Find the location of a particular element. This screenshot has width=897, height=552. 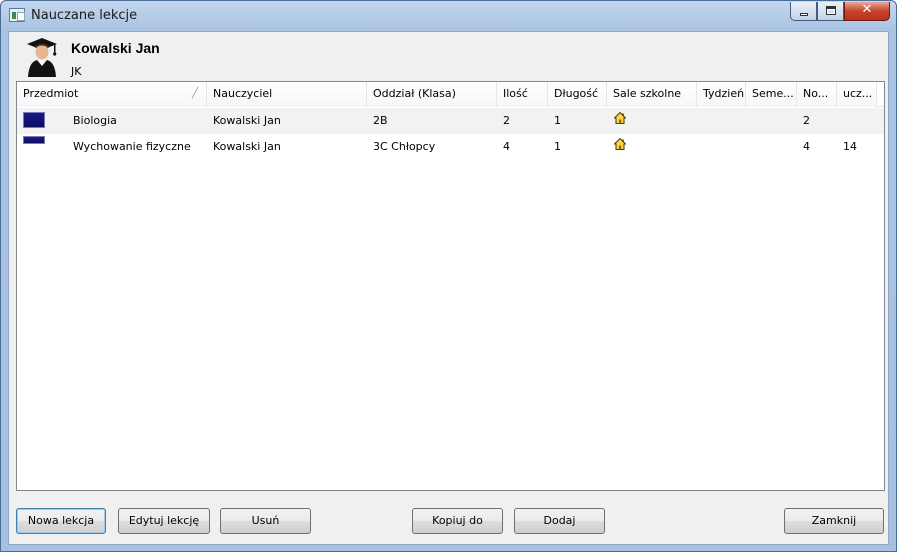

cell-ucz: 14 is located at coordinates (850, 146).